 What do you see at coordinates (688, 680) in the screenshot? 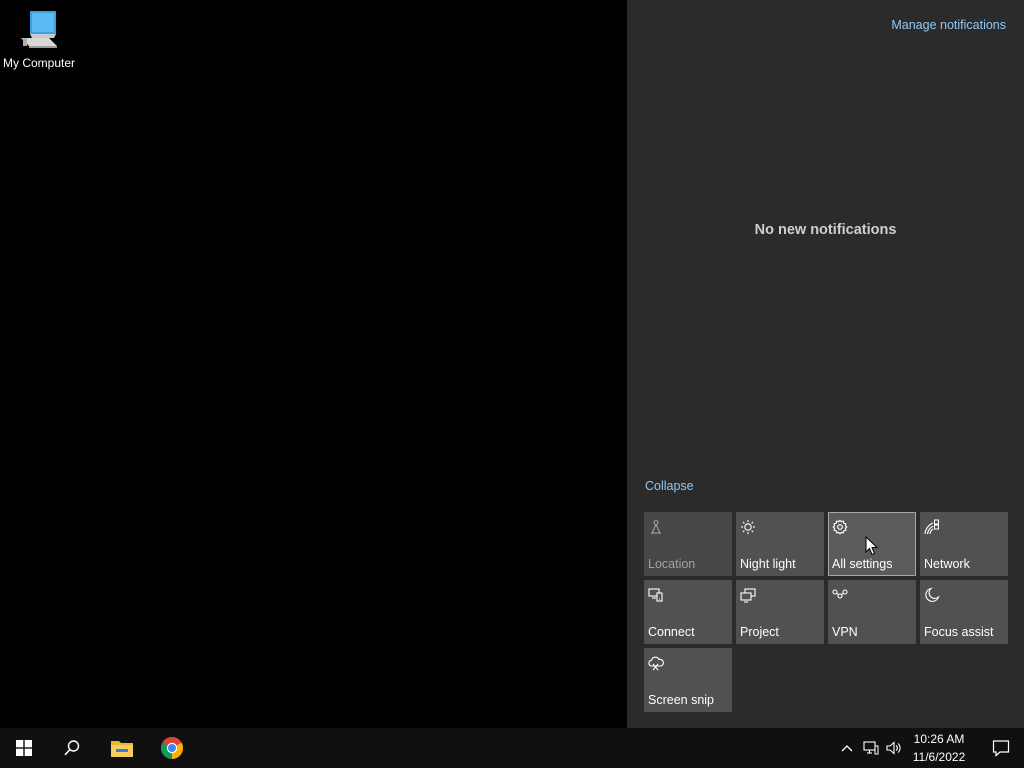
I see `quick-action-screen-snip: Screen snip` at bounding box center [688, 680].